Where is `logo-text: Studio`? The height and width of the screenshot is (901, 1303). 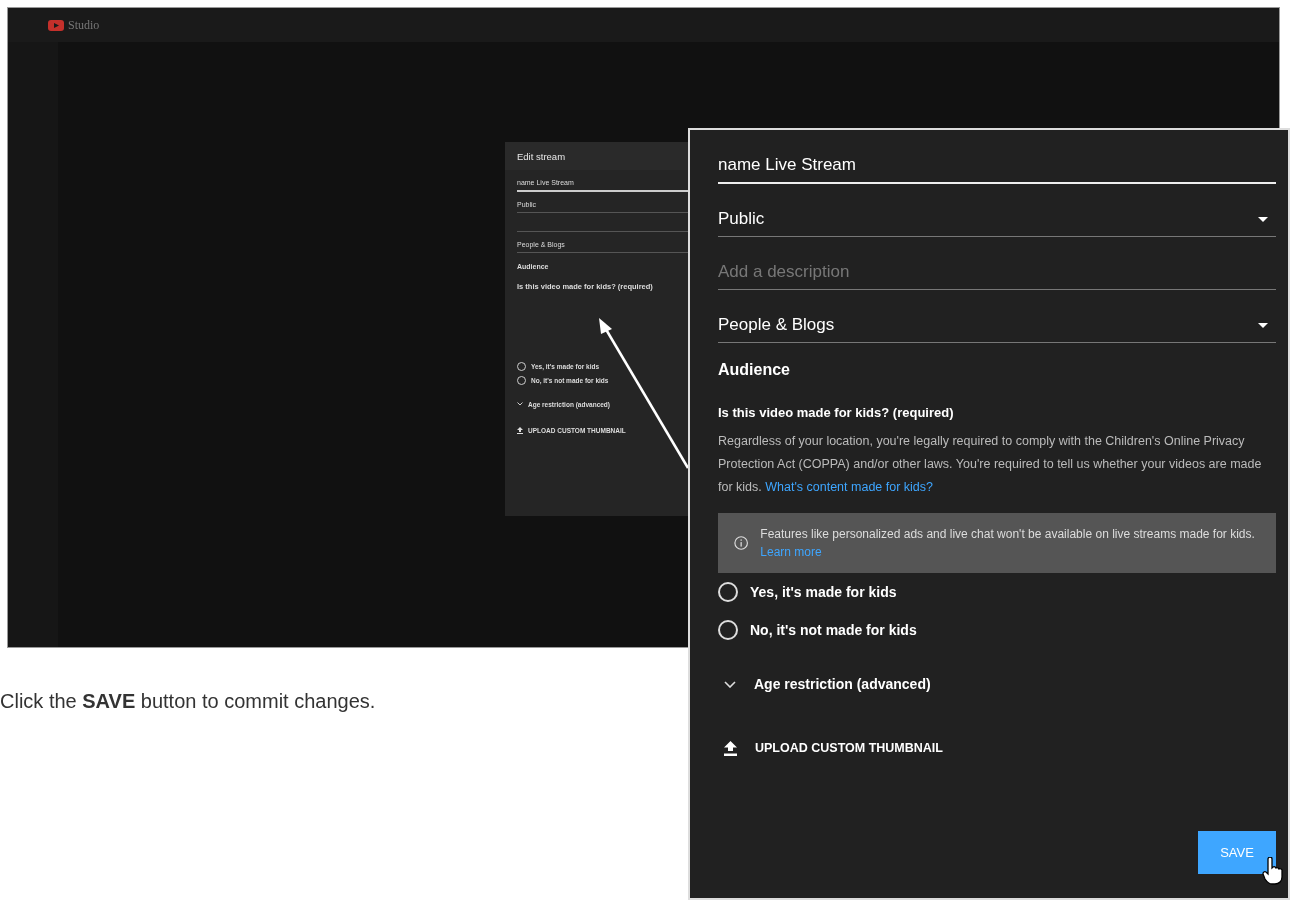 logo-text: Studio is located at coordinates (84, 25).